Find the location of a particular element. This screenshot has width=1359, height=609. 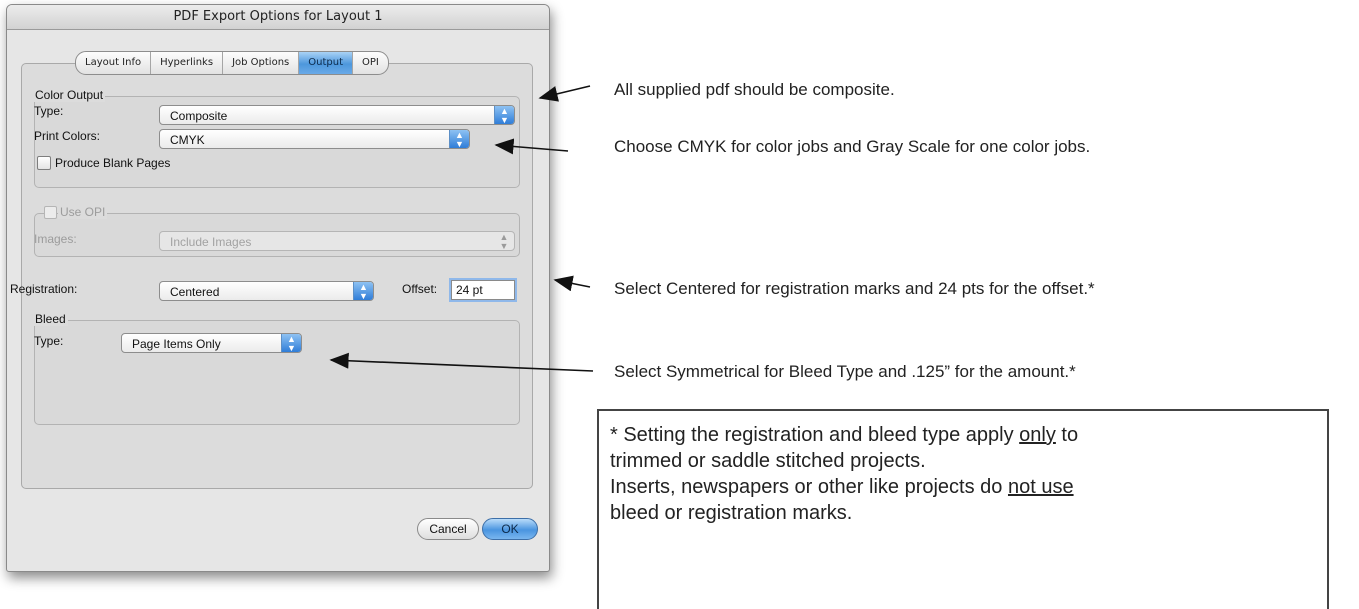

color-output-group-label: Color Output is located at coordinates (69, 95).